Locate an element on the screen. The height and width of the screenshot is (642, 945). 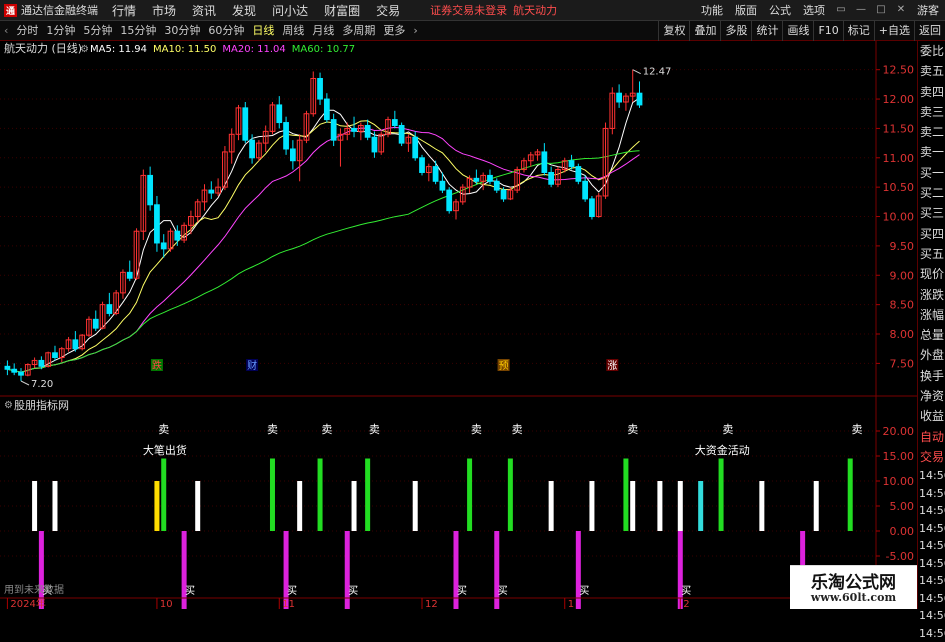
sidebar-item: 现价 is located at coordinates (931, 274).